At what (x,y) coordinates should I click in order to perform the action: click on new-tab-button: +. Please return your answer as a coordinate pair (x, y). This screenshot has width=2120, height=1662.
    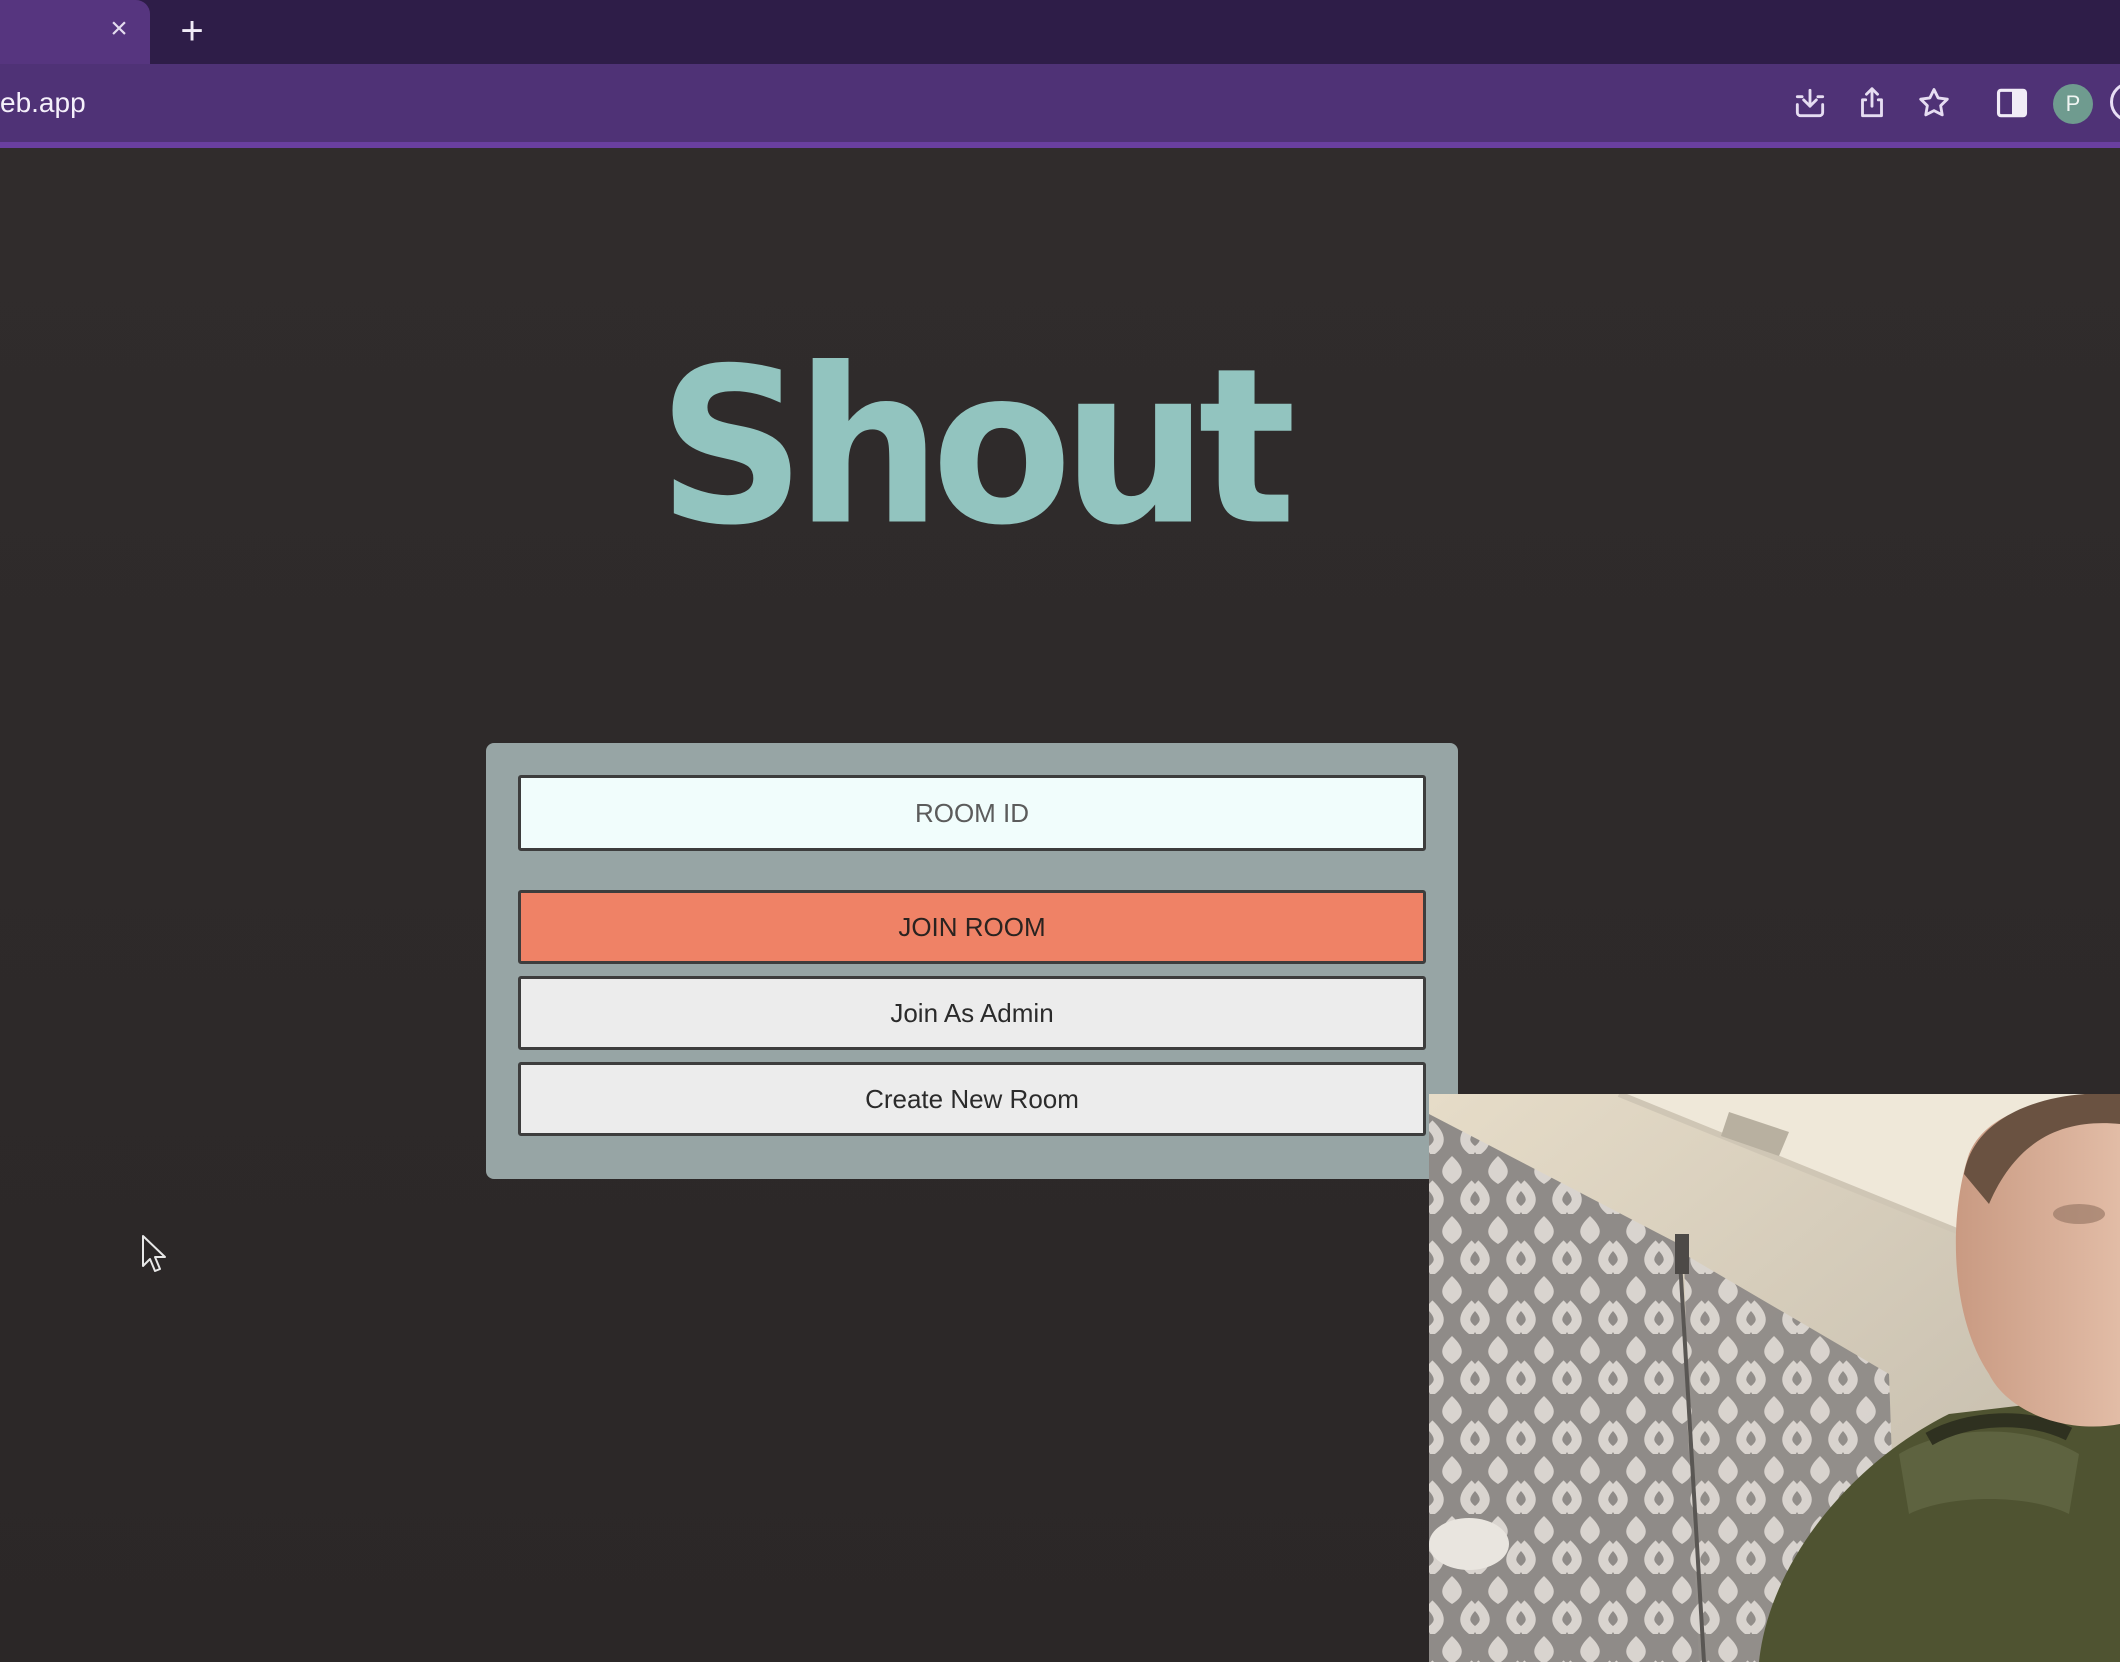
    Looking at the image, I should click on (192, 31).